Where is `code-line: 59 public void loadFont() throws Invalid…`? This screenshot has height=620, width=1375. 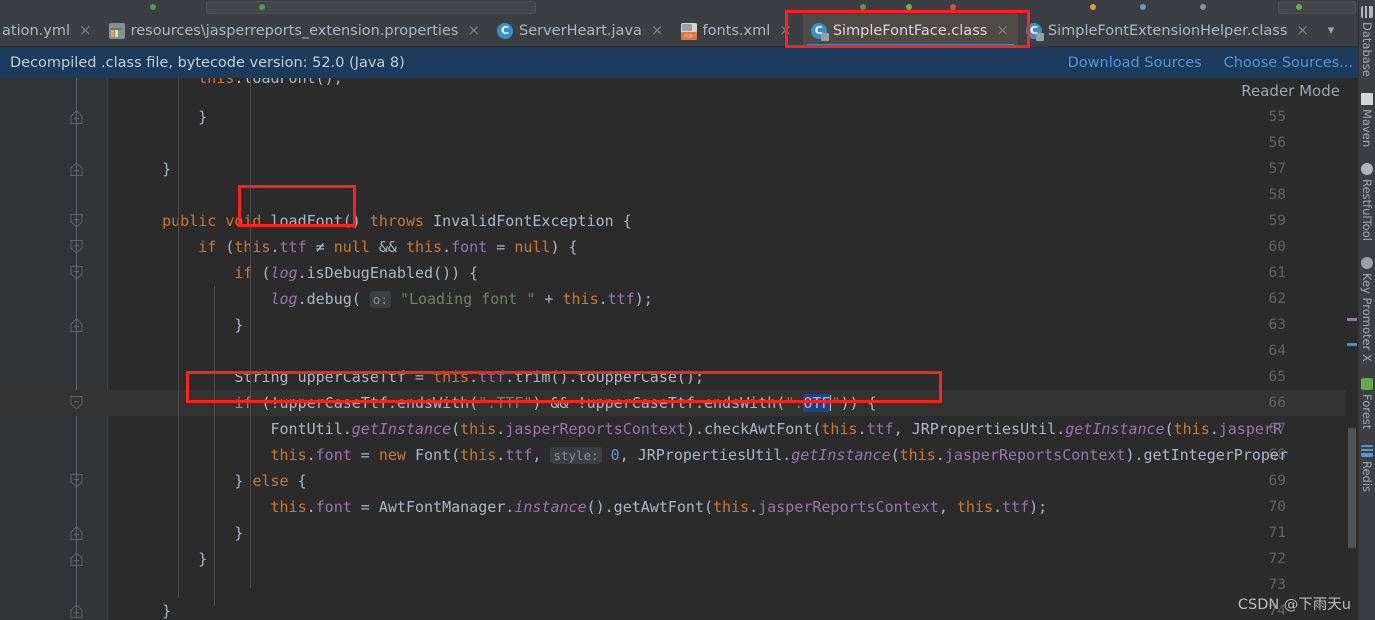
code-line: 59 public void loadFont() throws Invalid… is located at coordinates (679, 221).